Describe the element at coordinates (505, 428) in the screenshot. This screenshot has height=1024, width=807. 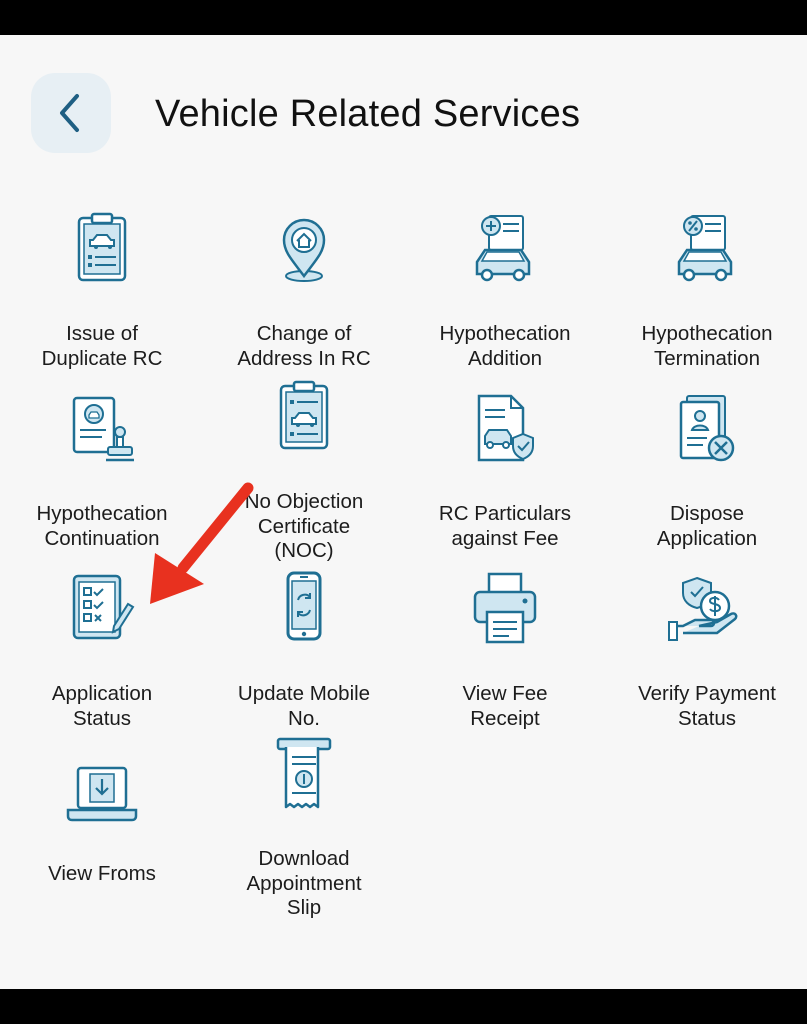
I see `document-car-shield-icon` at that location.